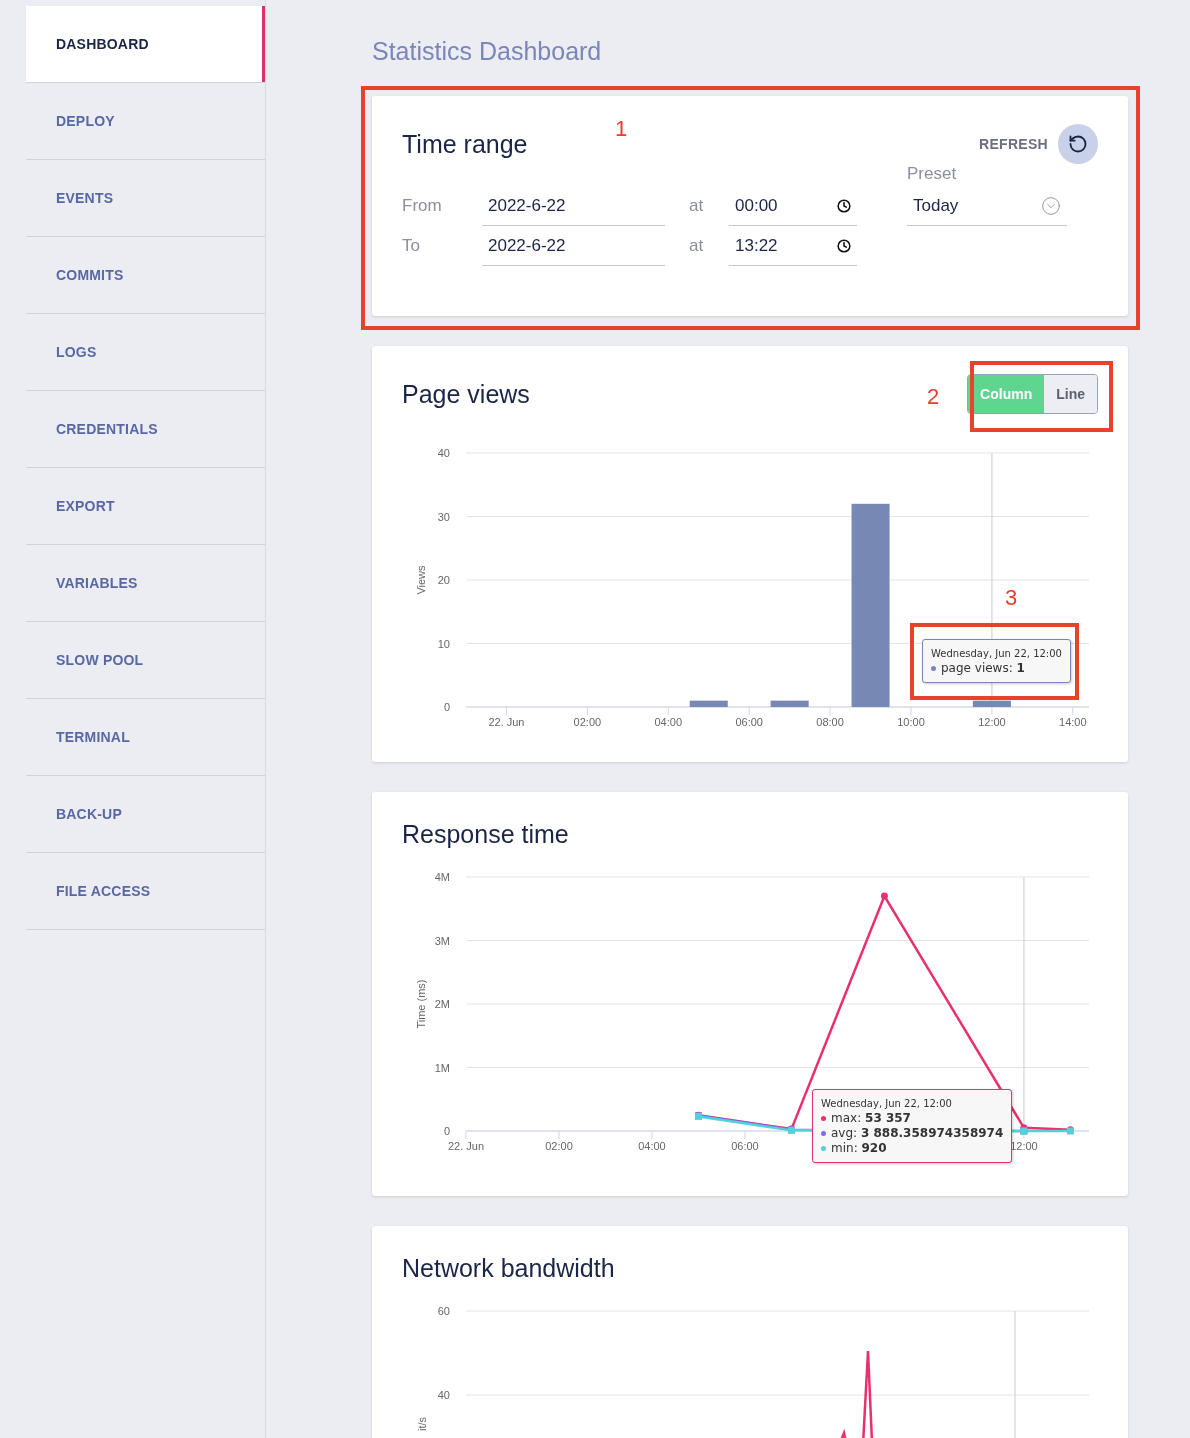  Describe the element at coordinates (145, 737) in the screenshot. I see `sidebar-item: TERMINAL` at that location.